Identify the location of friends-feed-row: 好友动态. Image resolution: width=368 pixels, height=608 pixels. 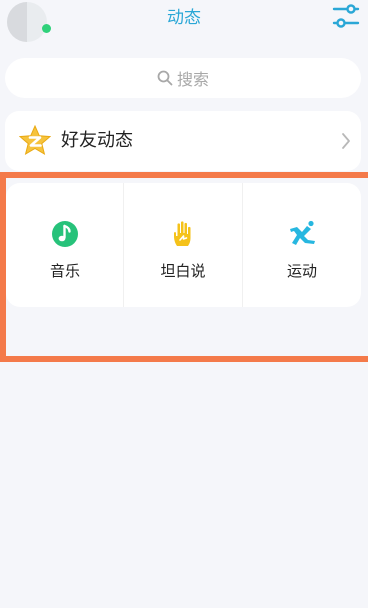
(183, 141).